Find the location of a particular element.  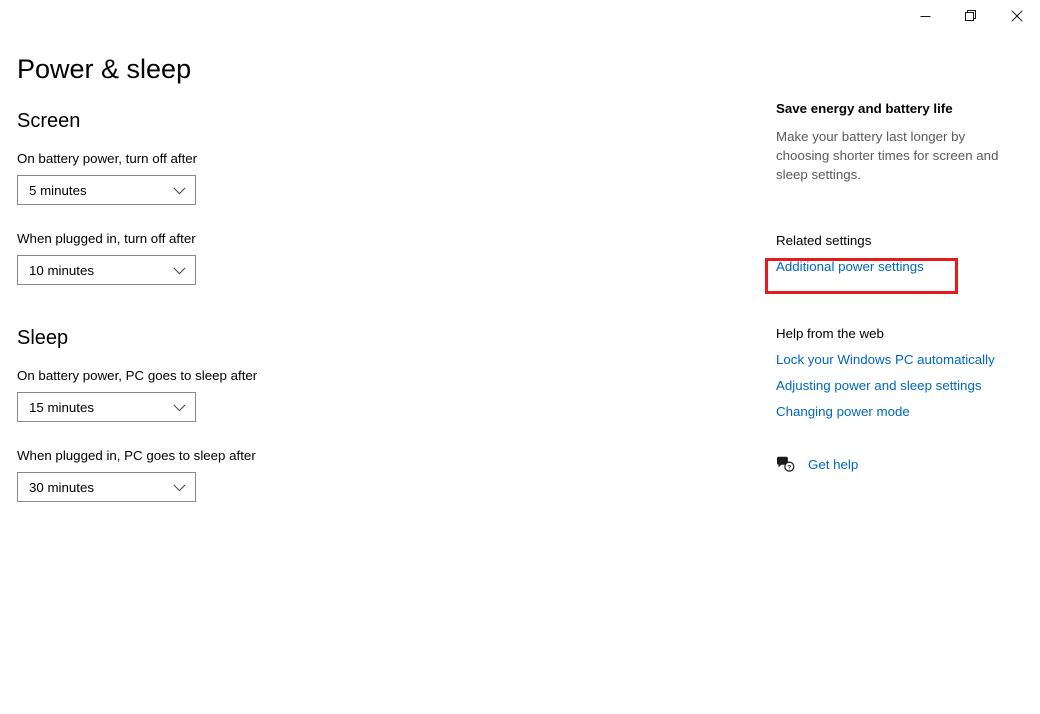

additional-power-settings-link: Additional power settings is located at coordinates (850, 267).